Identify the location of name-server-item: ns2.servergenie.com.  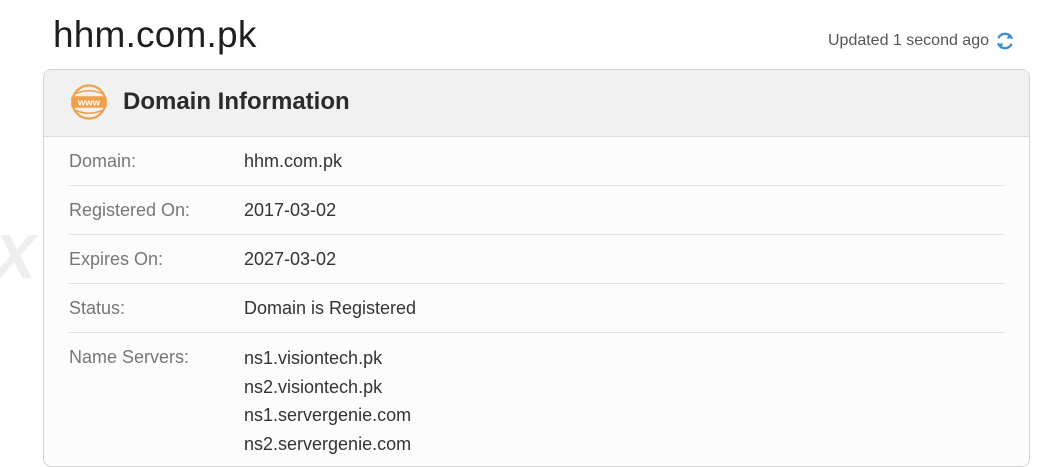
(328, 443).